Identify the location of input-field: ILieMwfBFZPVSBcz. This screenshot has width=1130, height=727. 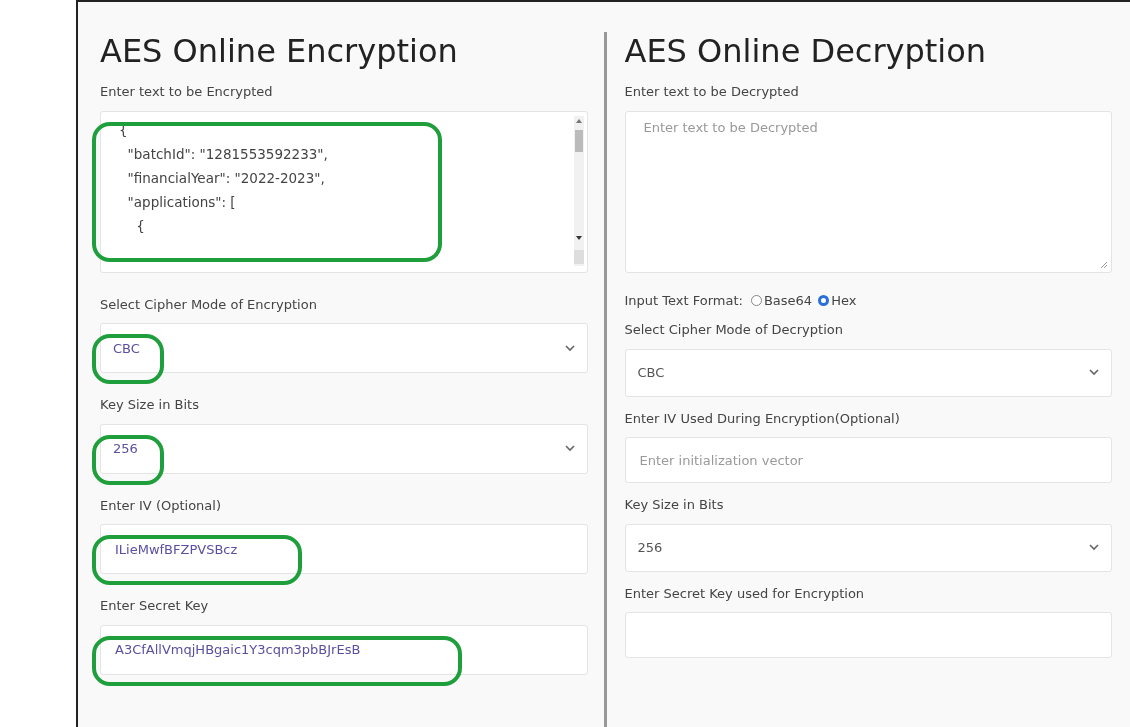
(344, 549).